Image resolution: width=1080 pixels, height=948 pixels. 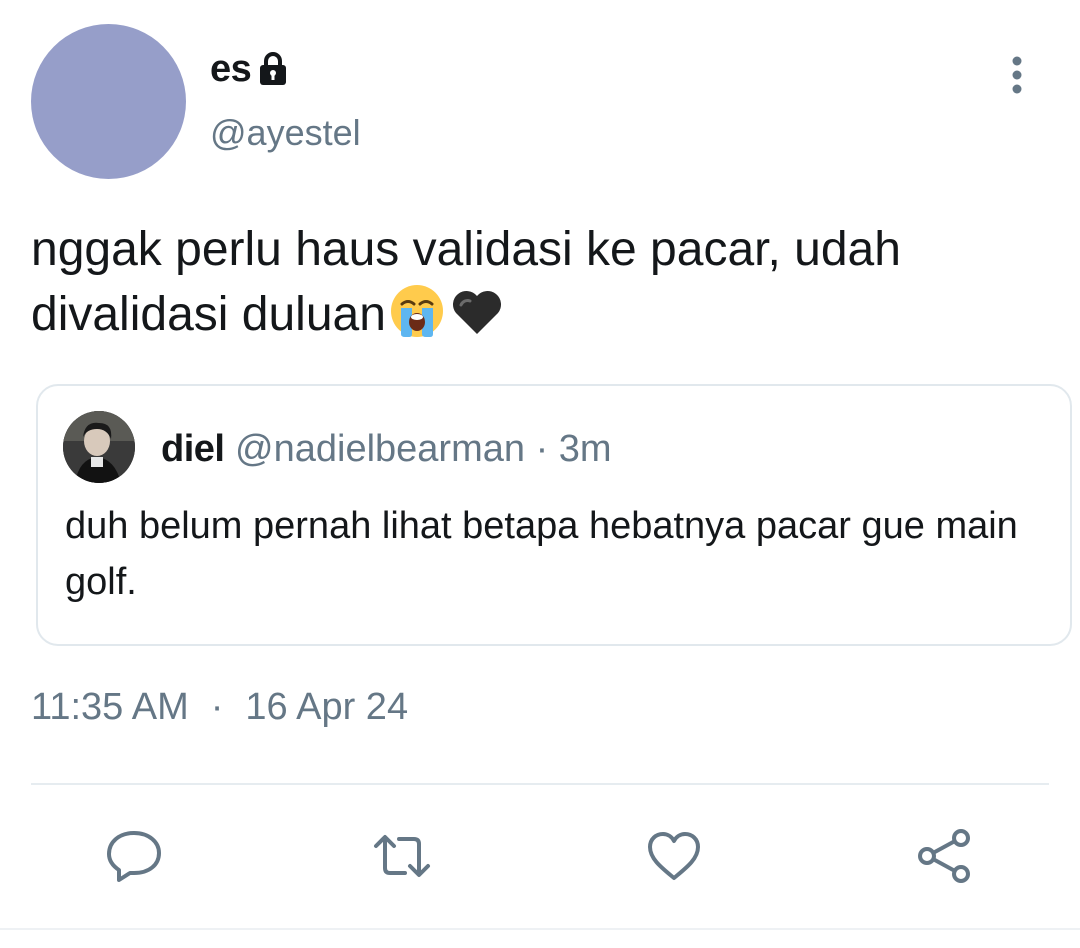 I want to click on more-vertical-icon, so click(x=1017, y=75).